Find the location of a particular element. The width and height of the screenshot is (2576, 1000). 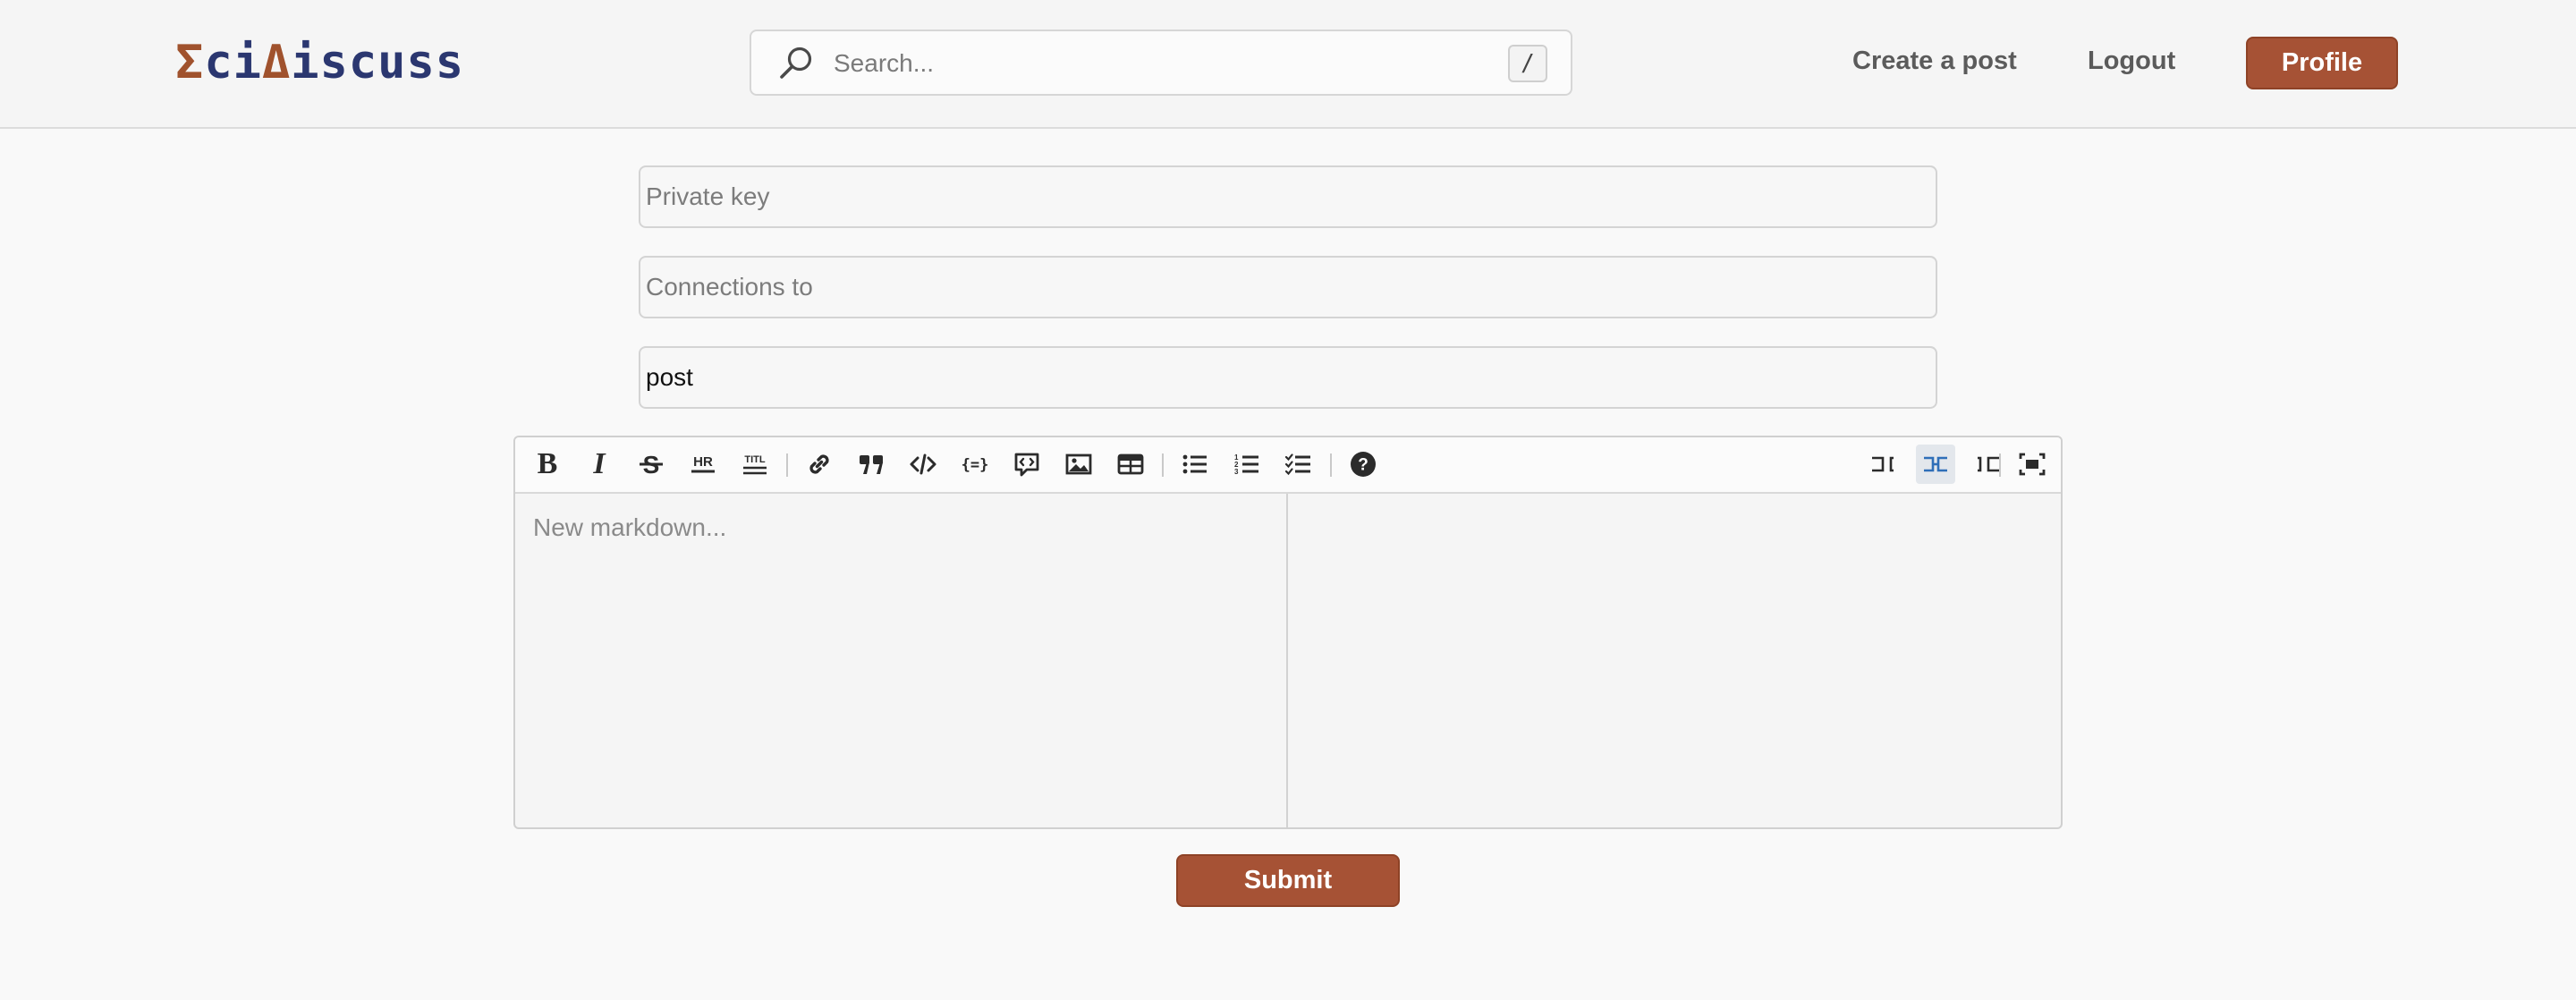

svg-text: HR is located at coordinates (703, 462).